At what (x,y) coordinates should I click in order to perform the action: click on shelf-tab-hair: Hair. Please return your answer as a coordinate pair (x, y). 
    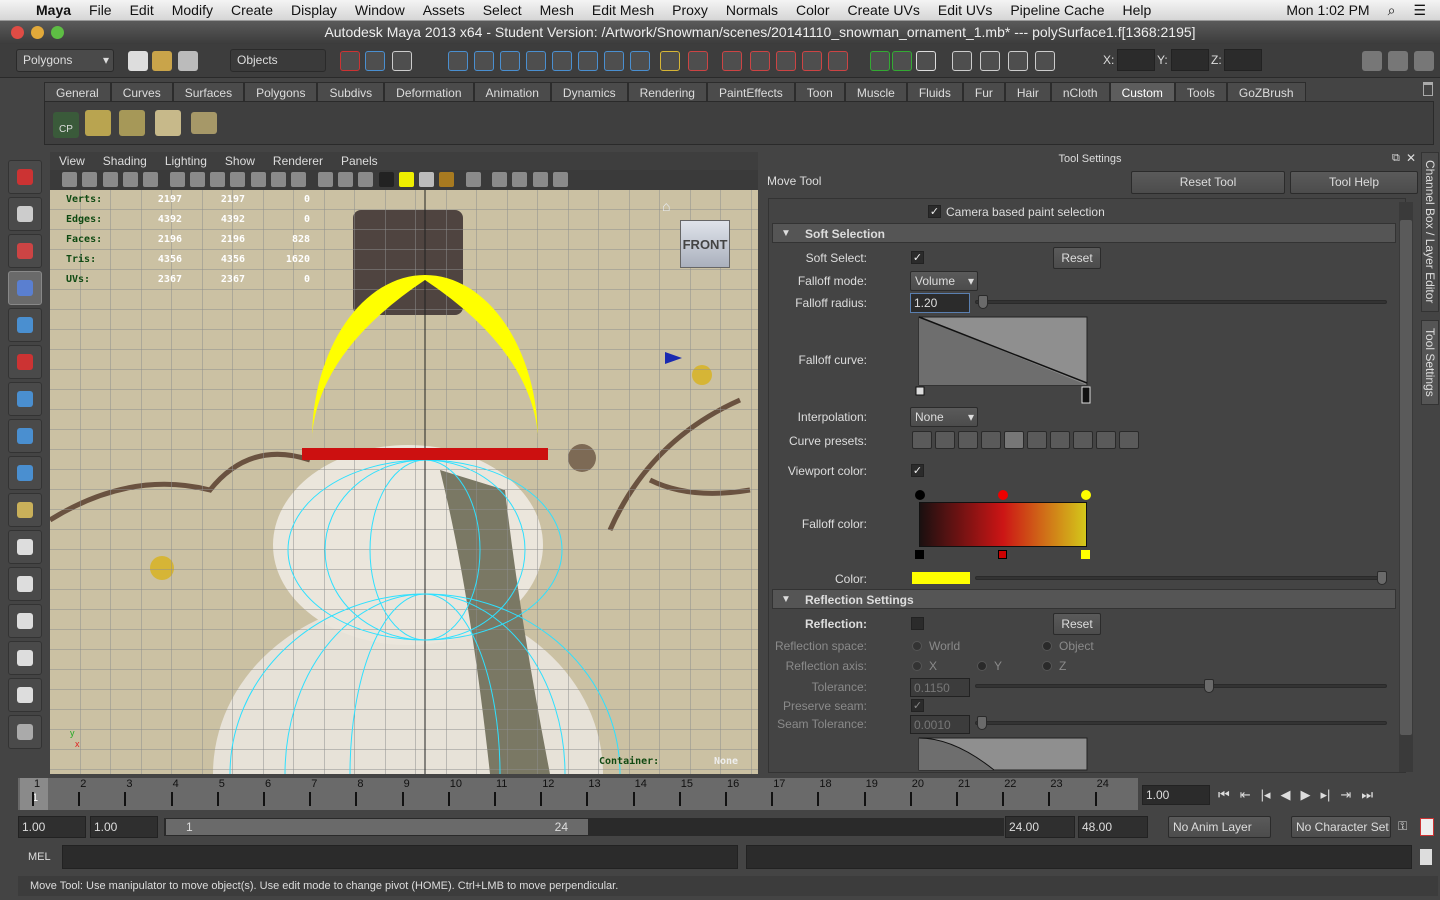
    Looking at the image, I should click on (1027, 92).